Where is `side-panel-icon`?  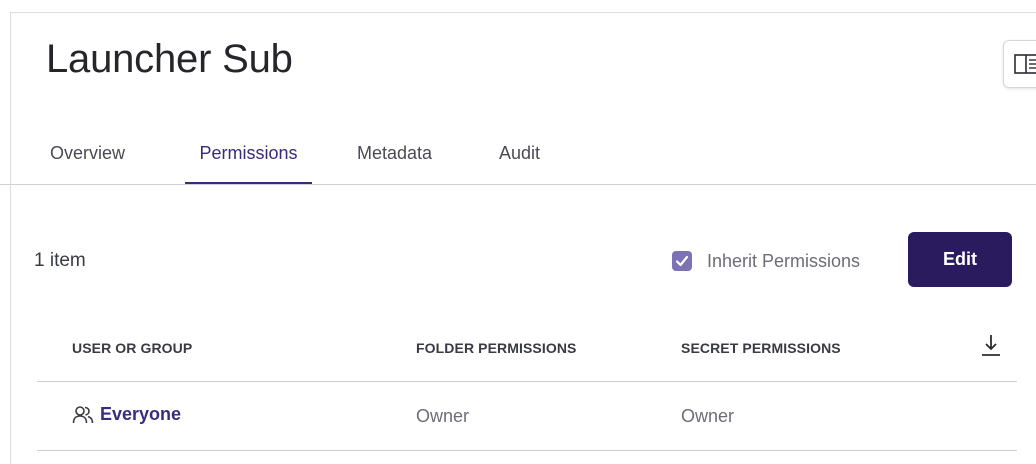 side-panel-icon is located at coordinates (1025, 64).